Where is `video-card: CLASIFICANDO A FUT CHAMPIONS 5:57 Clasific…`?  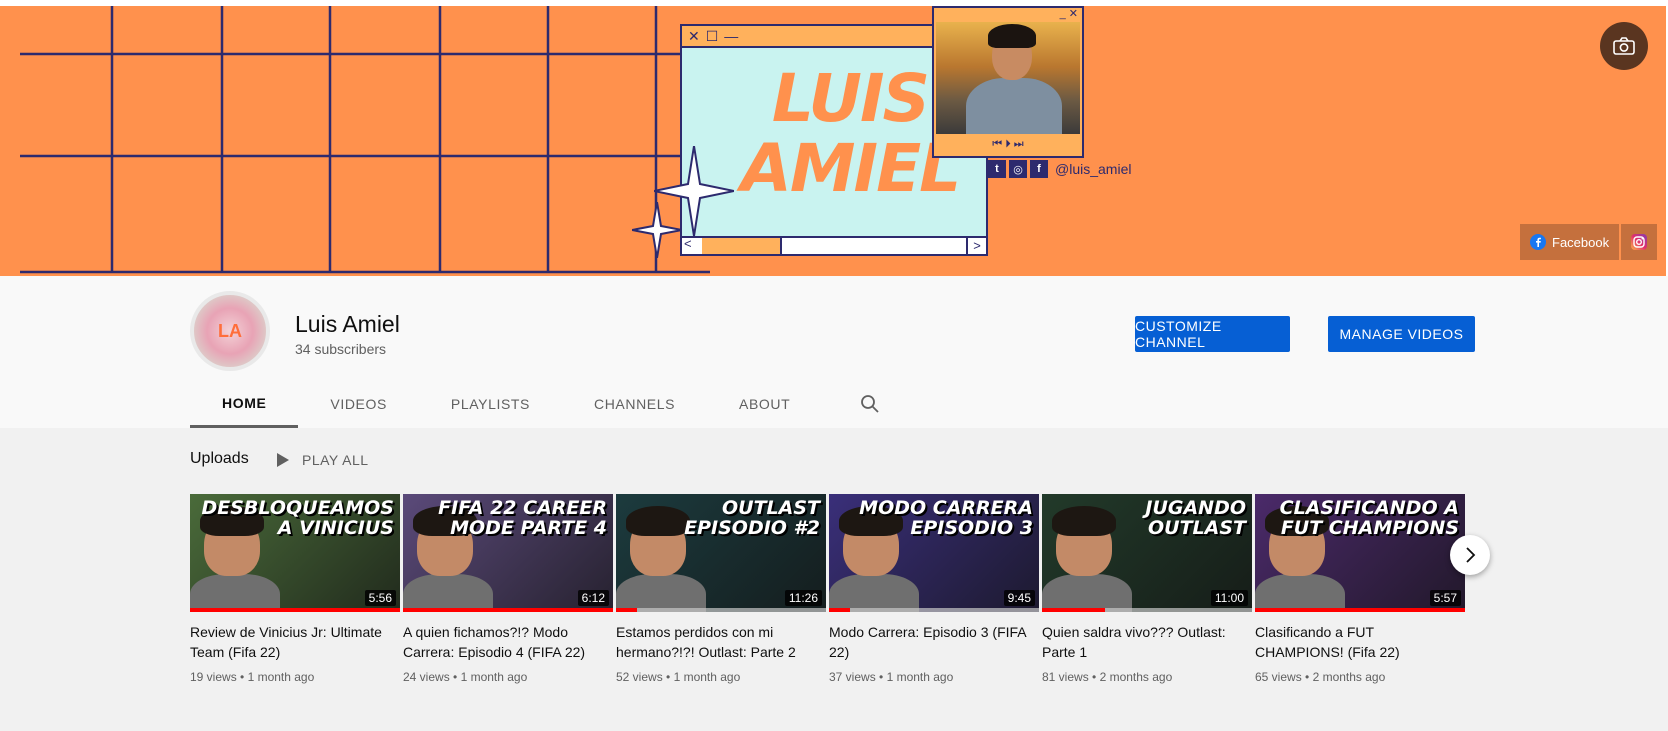 video-card: CLASIFICANDO A FUT CHAMPIONS 5:57 Clasific… is located at coordinates (1360, 589).